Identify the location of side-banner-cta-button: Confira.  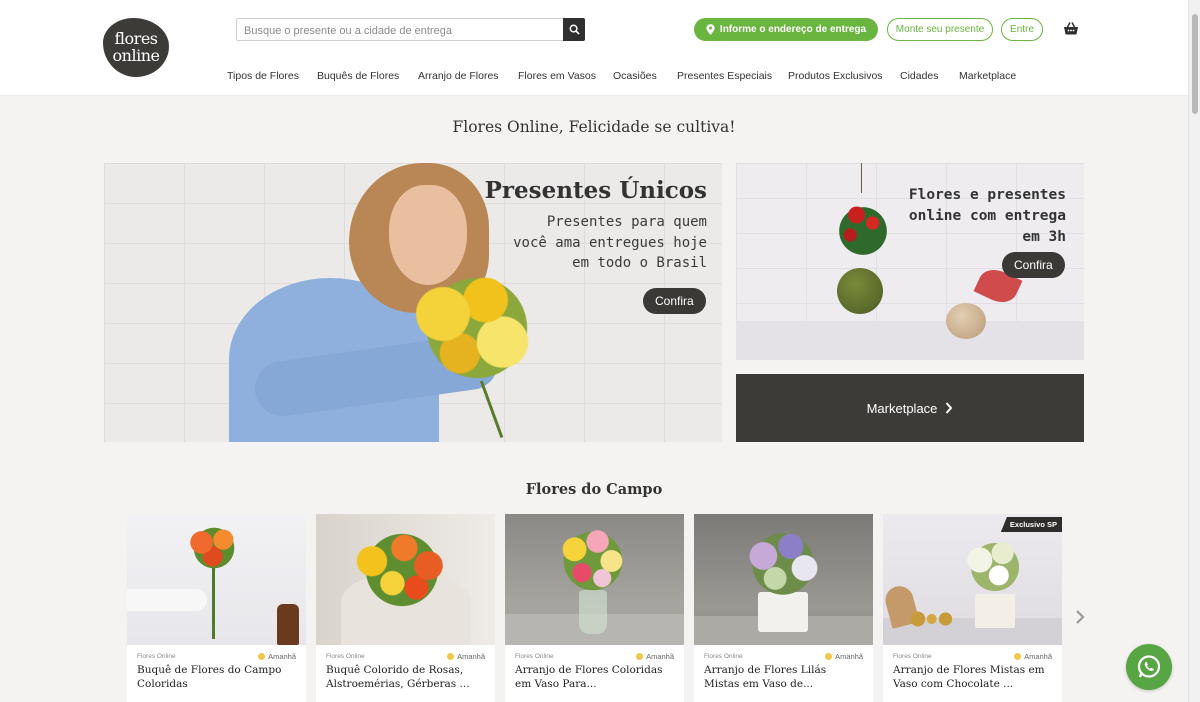
(1033, 265).